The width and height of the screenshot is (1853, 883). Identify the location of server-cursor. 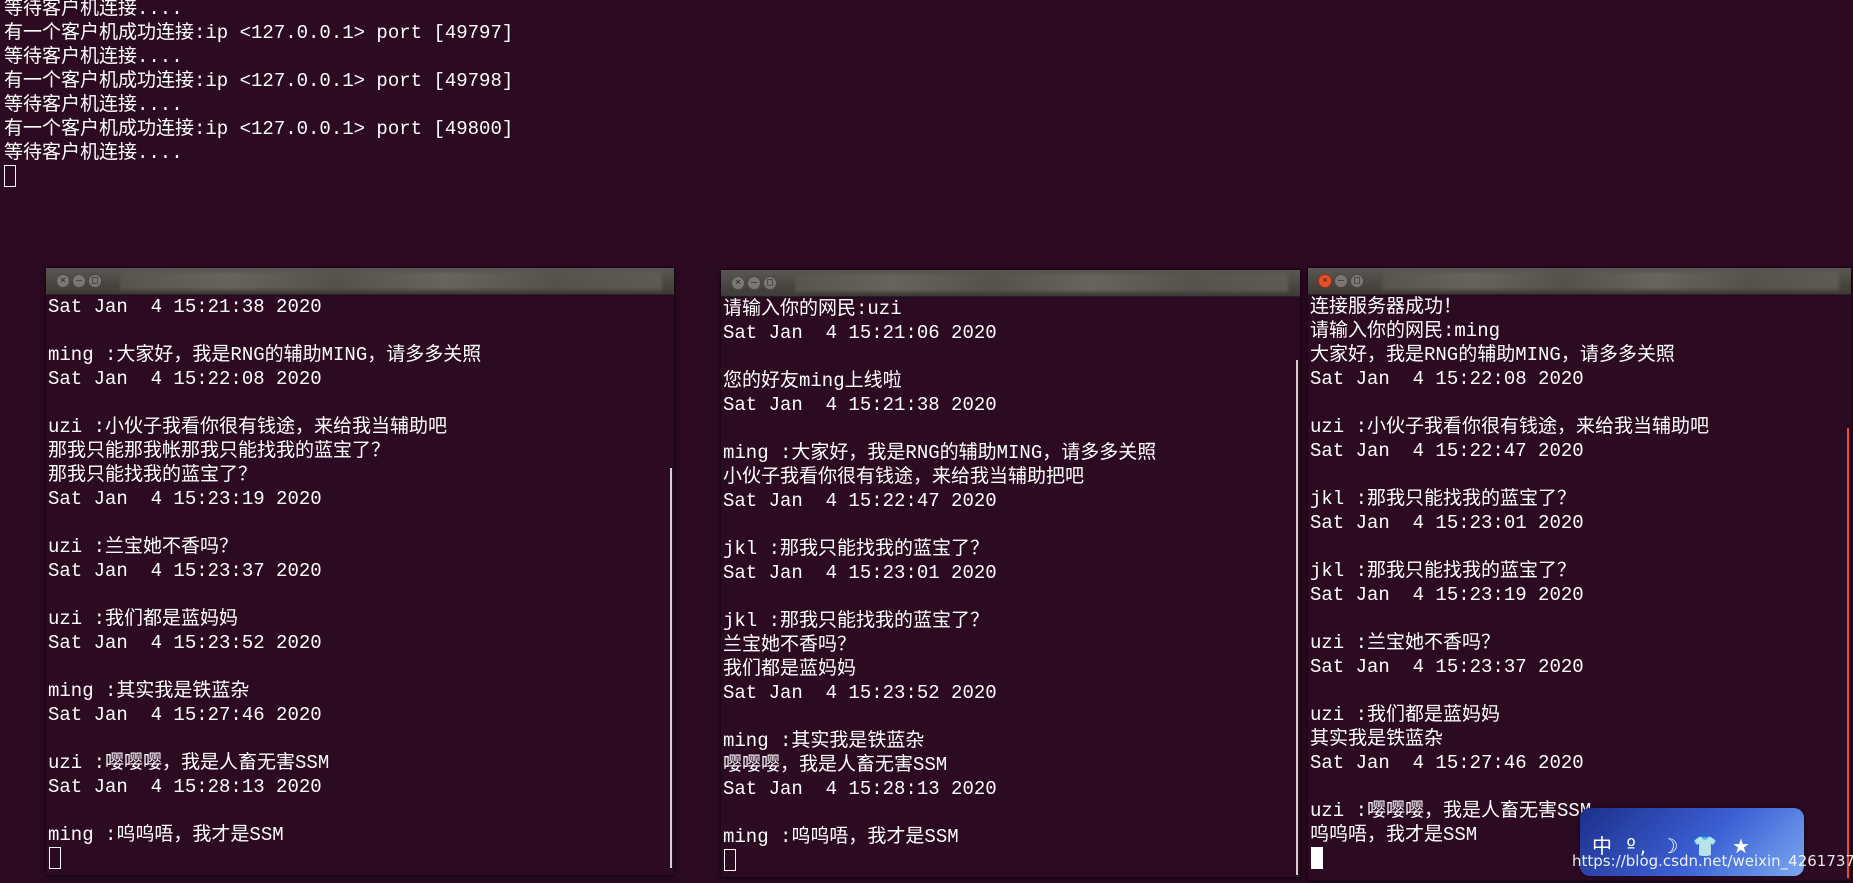
(10, 176).